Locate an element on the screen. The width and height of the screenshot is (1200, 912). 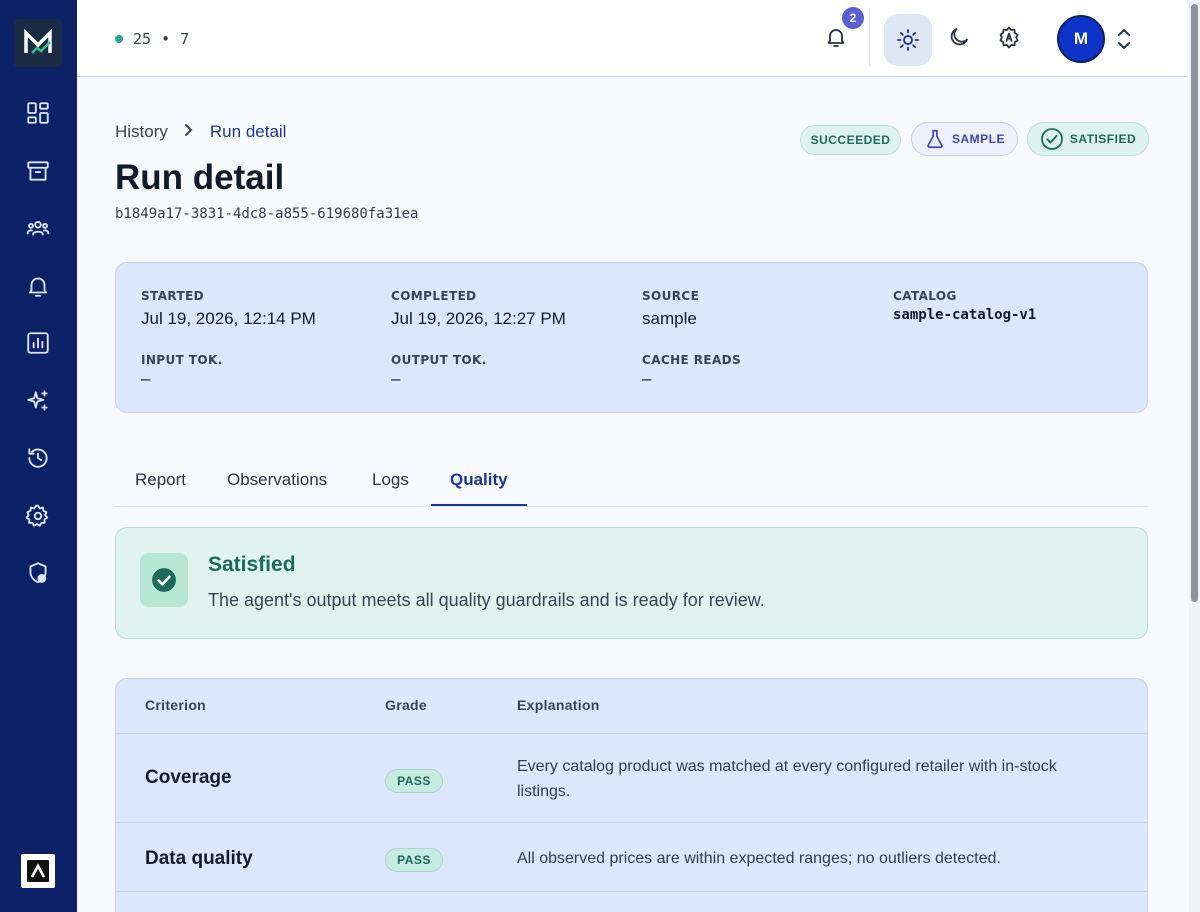
page-scrollbar is located at coordinates (1194, 456).